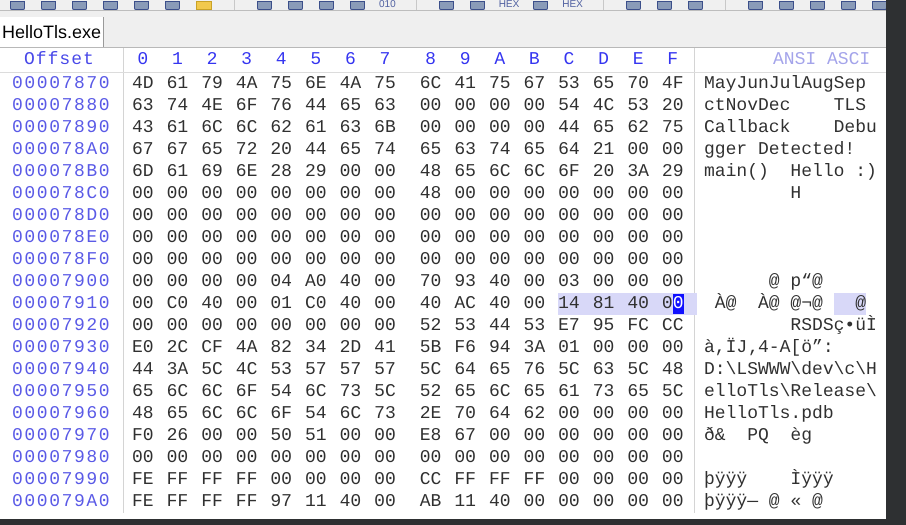 The image size is (906, 525). I want to click on hex-byte: 26, so click(177, 436).